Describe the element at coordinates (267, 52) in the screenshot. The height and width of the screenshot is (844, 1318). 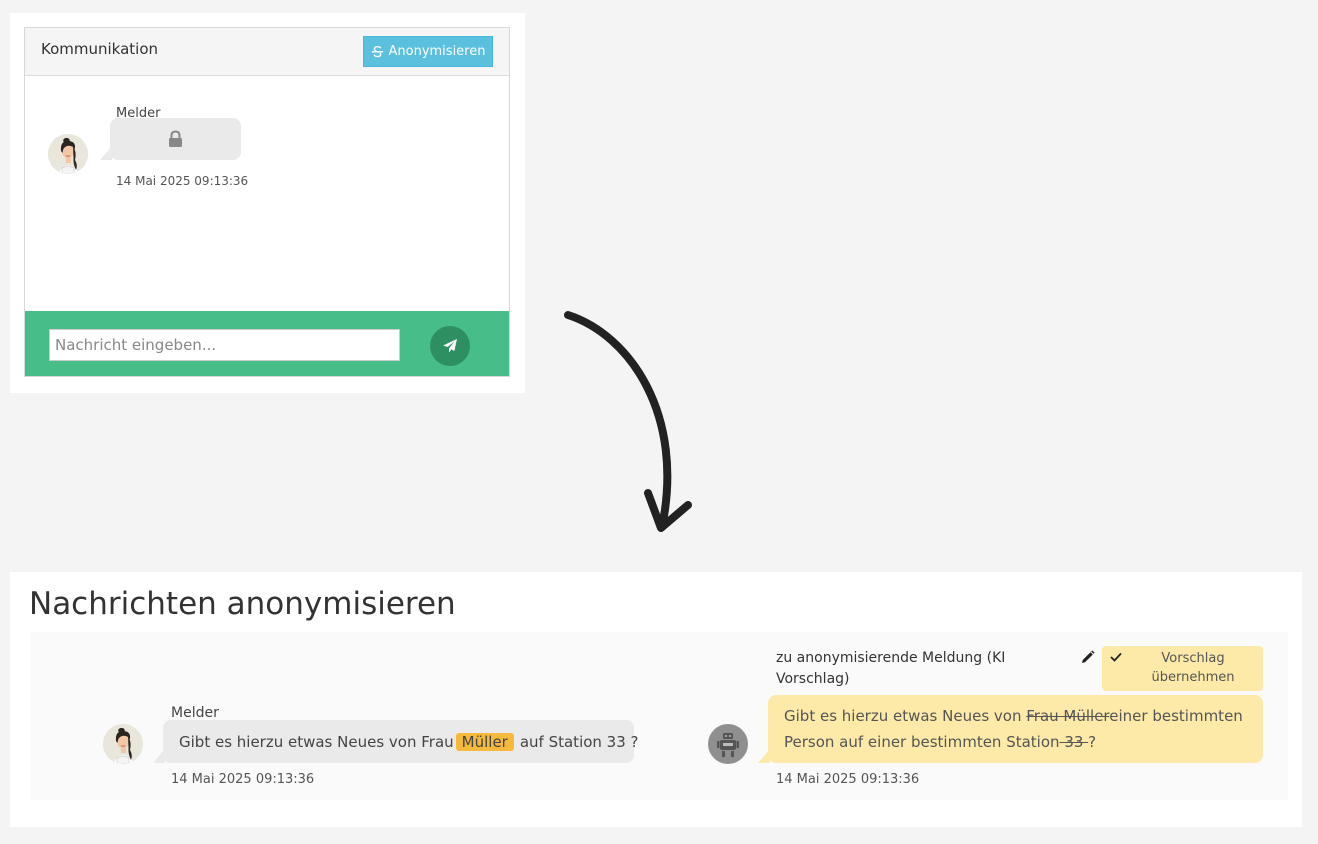
I see `panel-header: Kommunikation Anonymisieren` at that location.